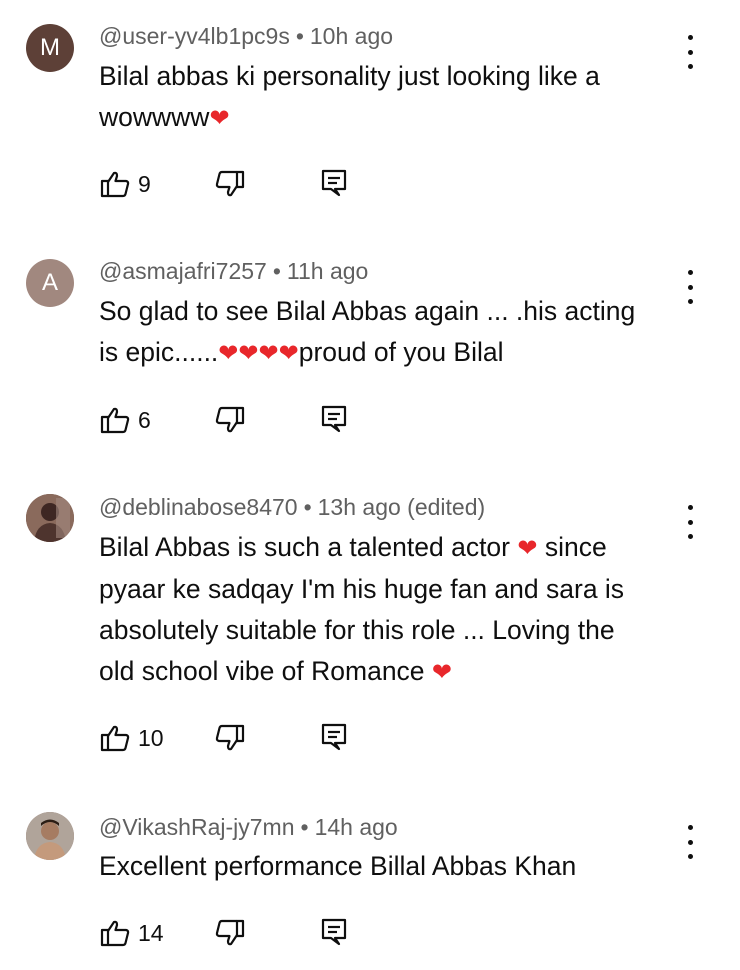 Image resolution: width=740 pixels, height=970 pixels. What do you see at coordinates (194, 36) in the screenshot?
I see `comment-author: @user-yv4lb1pc9s` at bounding box center [194, 36].